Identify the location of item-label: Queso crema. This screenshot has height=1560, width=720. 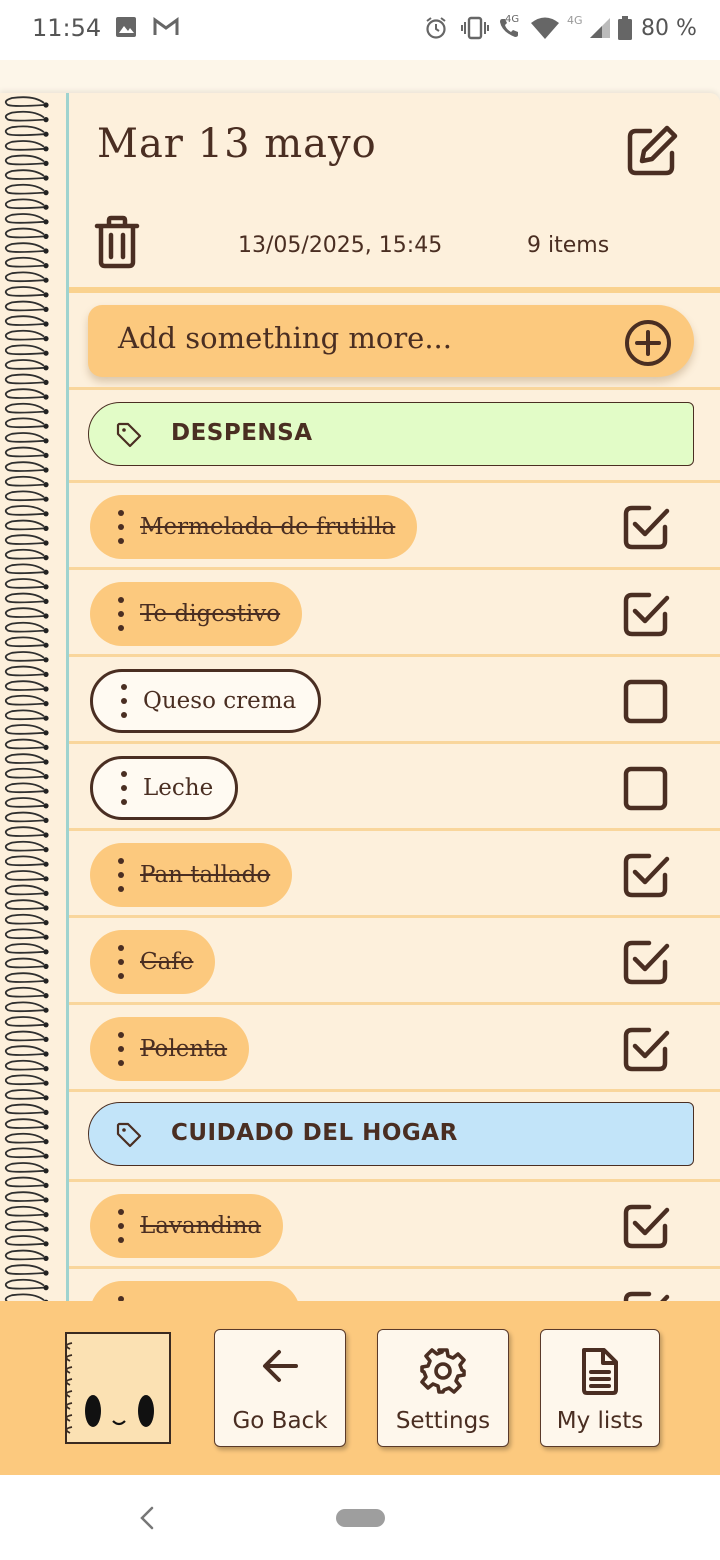
(220, 701).